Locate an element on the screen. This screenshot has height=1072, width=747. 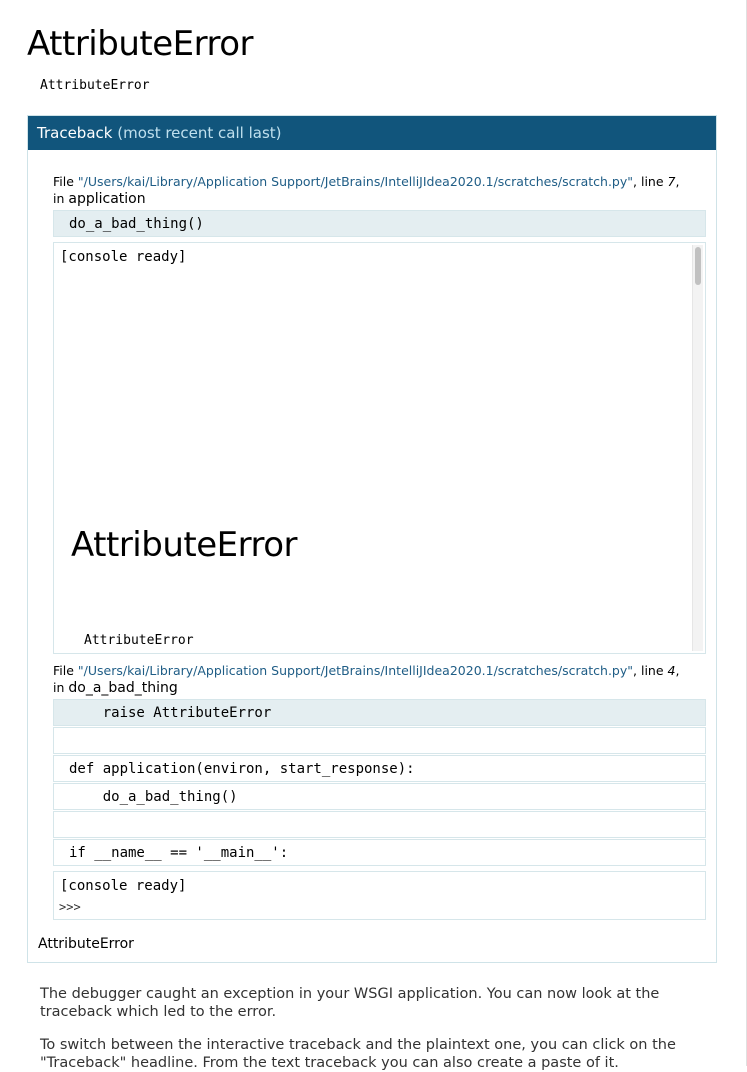
error-subtitle: AttributeError is located at coordinates (95, 85).